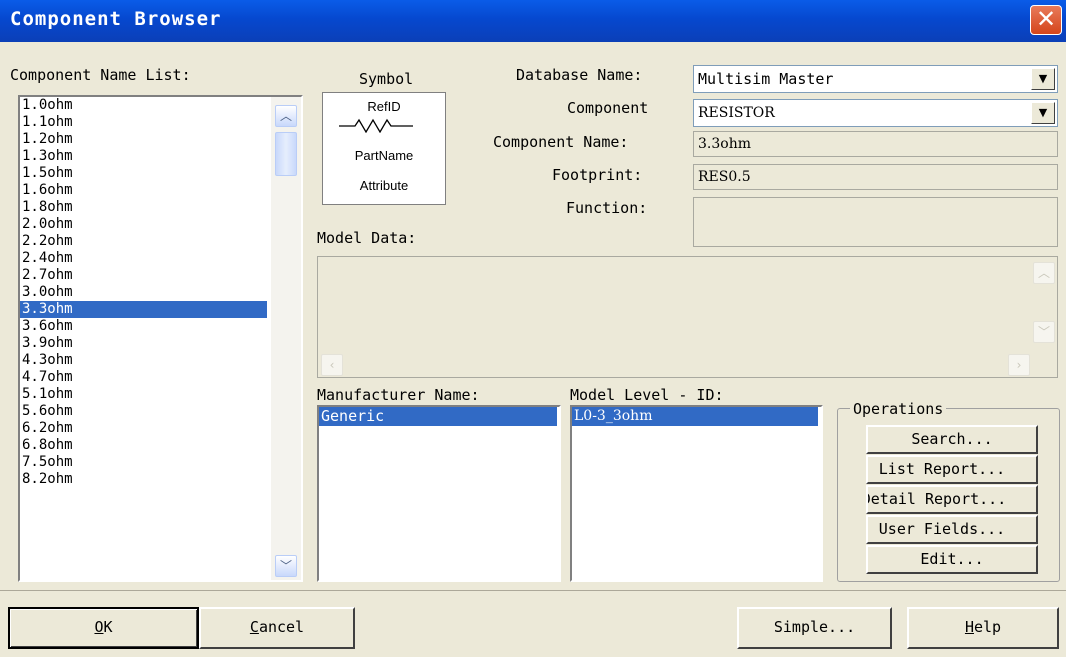 This screenshot has width=1066, height=657. Describe the element at coordinates (376, 125) in the screenshot. I see `resistor-icon` at that location.